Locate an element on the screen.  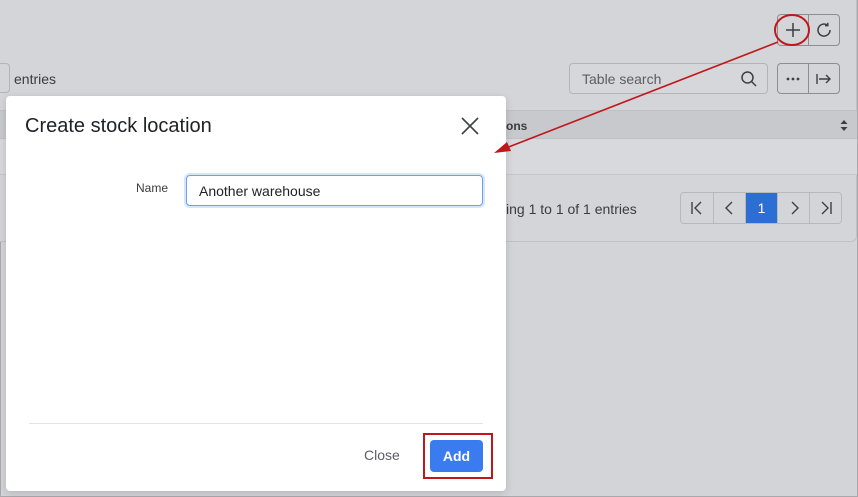
chevron-right-icon is located at coordinates (795, 208).